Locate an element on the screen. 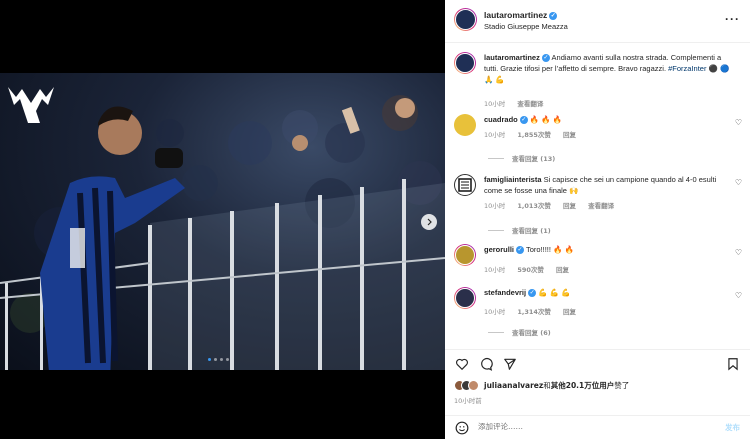  comment-body: Toro!!!!! 🔥 🔥 is located at coordinates (549, 249).